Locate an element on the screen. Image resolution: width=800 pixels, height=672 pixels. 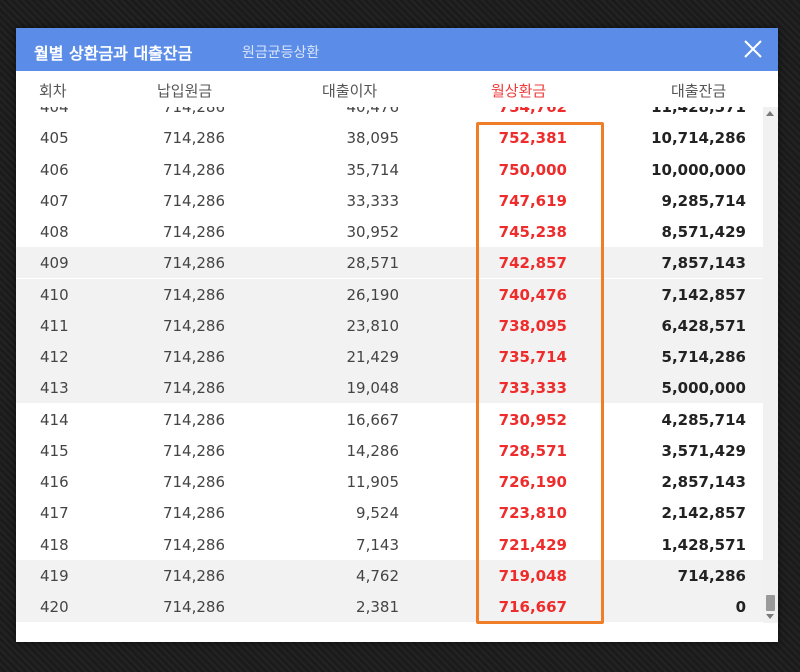
table-row: 418 714,286 7,143 721,429 1,428,571 is located at coordinates (389, 544).